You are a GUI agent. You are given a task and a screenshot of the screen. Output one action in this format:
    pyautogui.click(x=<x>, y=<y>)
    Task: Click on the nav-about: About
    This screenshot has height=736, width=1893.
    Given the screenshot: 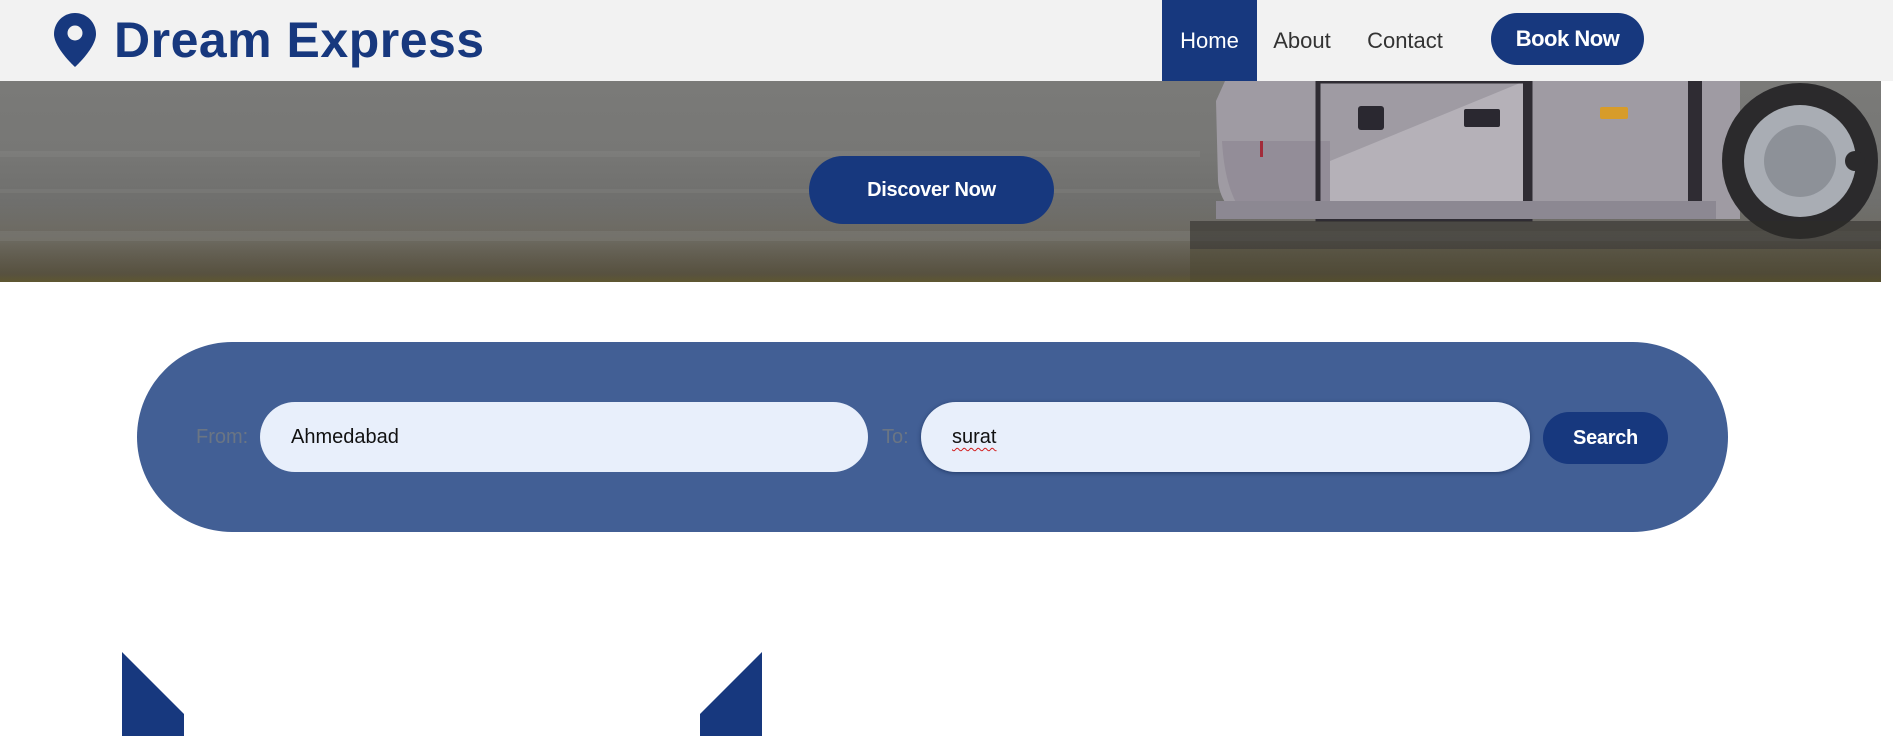 What is the action you would take?
    pyautogui.click(x=1302, y=40)
    